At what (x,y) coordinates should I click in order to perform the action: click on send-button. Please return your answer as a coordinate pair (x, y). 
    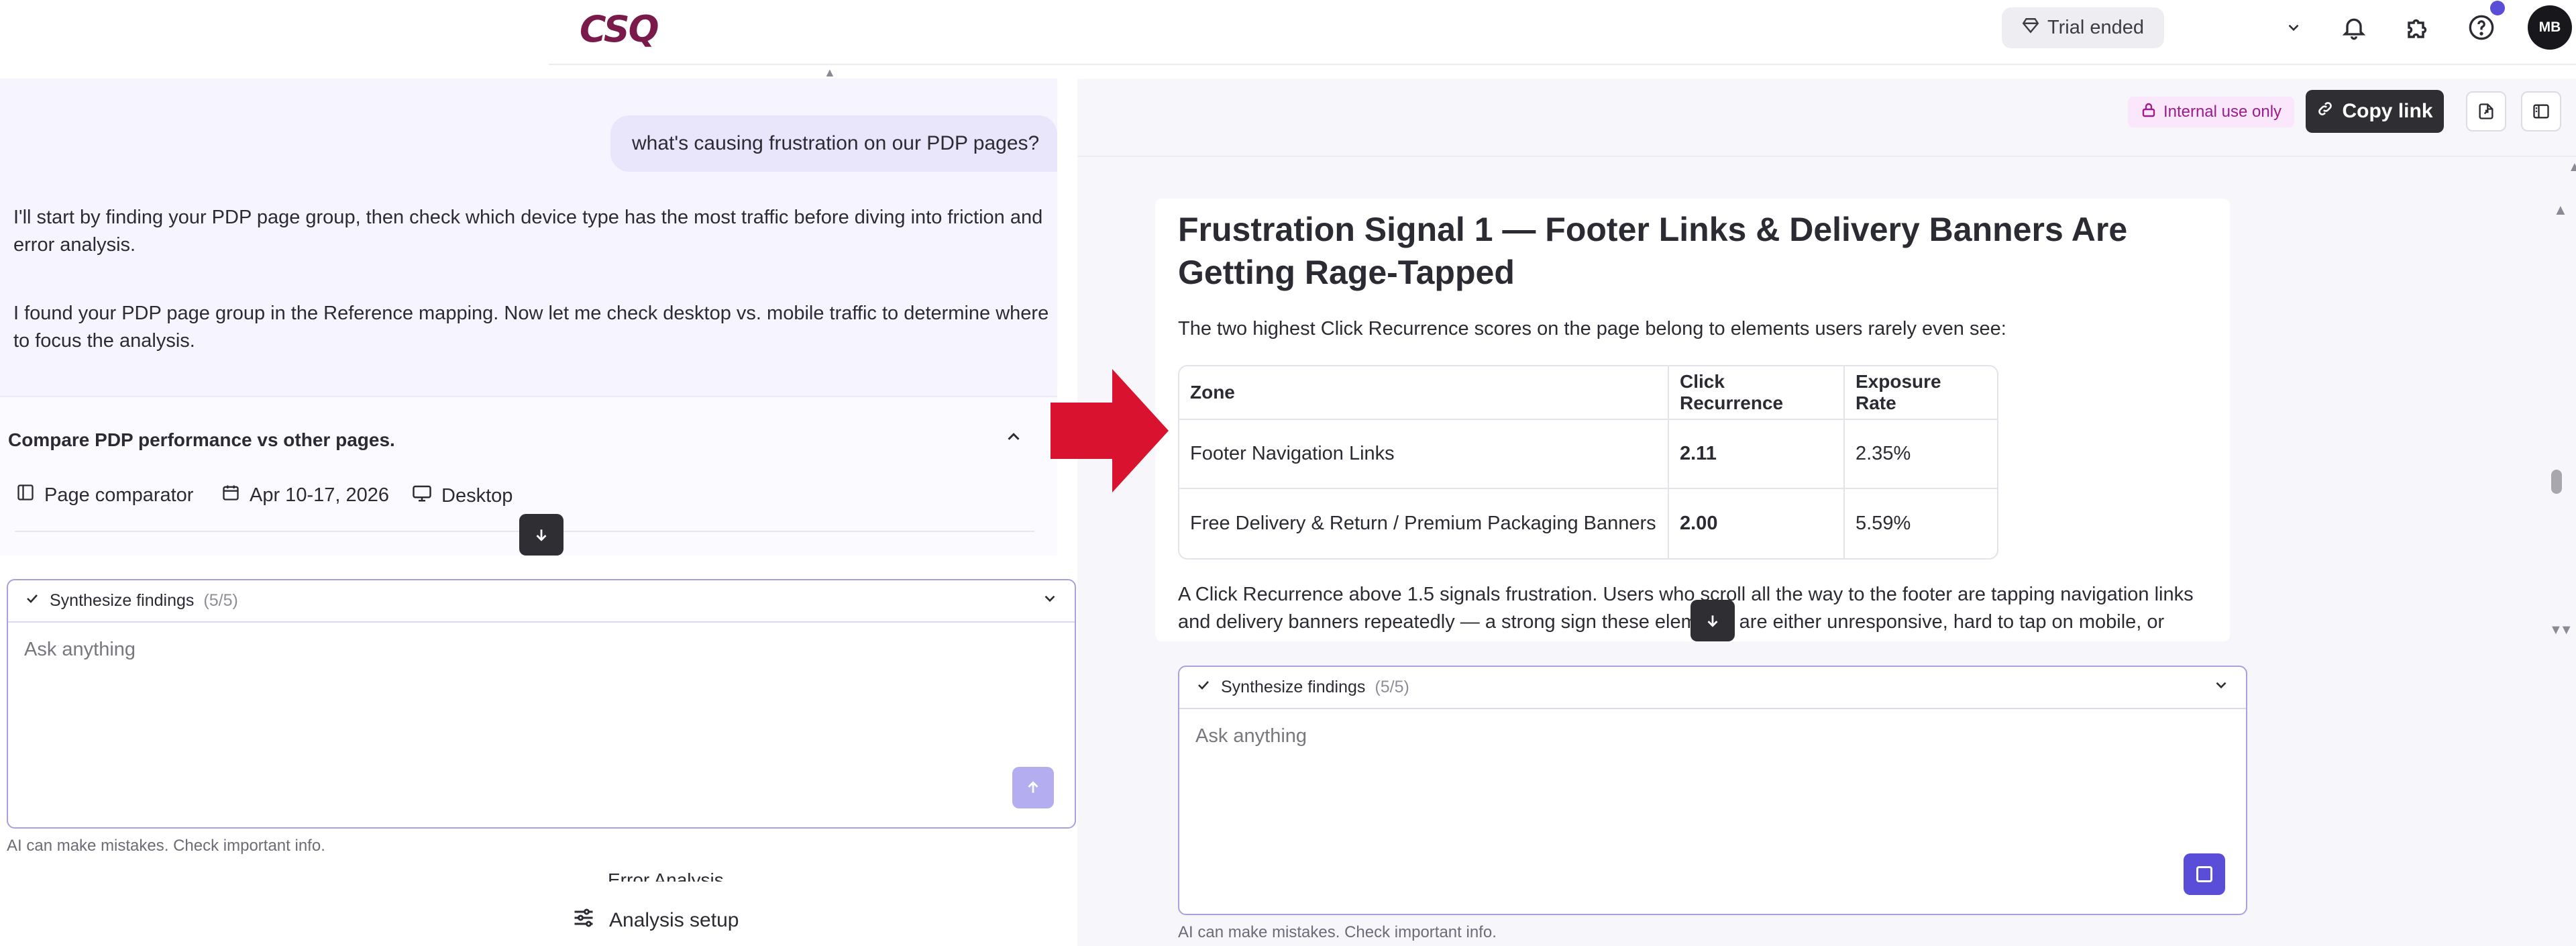
    Looking at the image, I should click on (1033, 787).